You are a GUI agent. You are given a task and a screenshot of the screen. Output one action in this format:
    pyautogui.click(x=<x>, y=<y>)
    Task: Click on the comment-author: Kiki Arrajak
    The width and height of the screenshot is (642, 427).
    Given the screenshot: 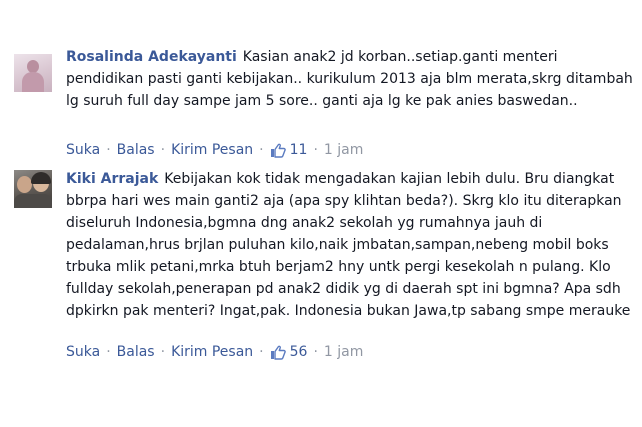 What is the action you would take?
    pyautogui.click(x=112, y=179)
    